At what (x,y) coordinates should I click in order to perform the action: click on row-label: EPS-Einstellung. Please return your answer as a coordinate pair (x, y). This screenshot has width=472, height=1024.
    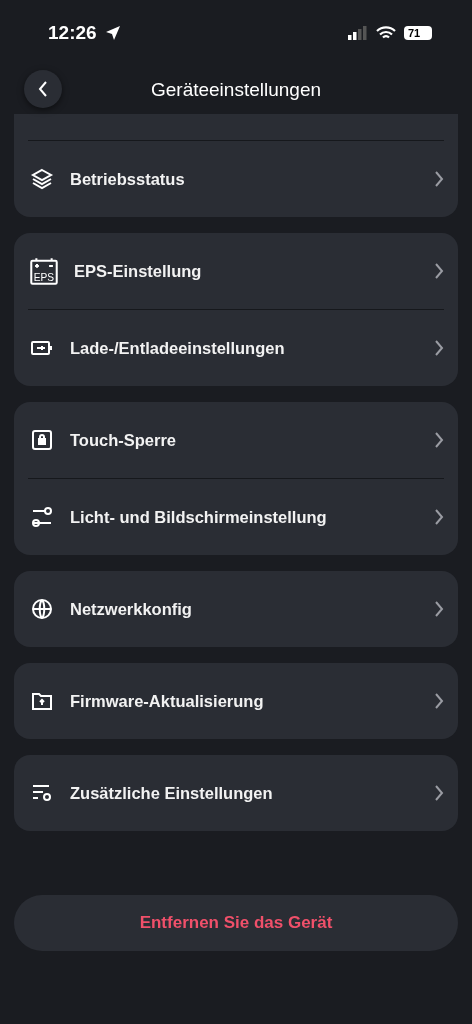
    Looking at the image, I should click on (138, 271).